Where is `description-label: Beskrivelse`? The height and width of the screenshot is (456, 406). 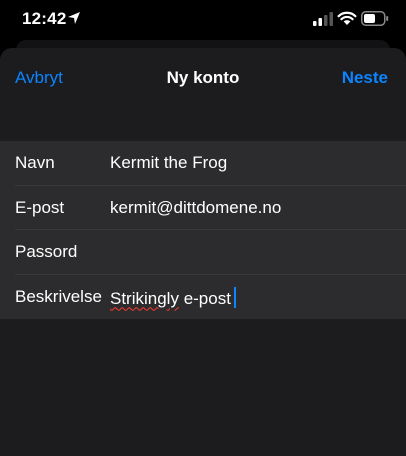 description-label: Beskrivelse is located at coordinates (58, 296).